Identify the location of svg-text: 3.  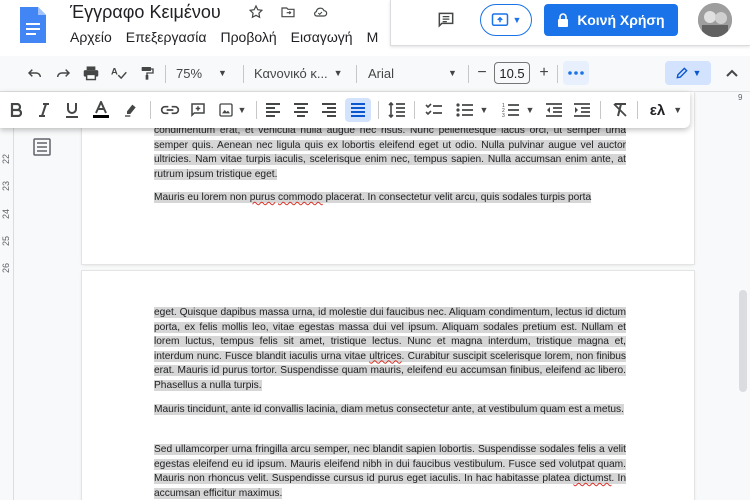
(503, 115).